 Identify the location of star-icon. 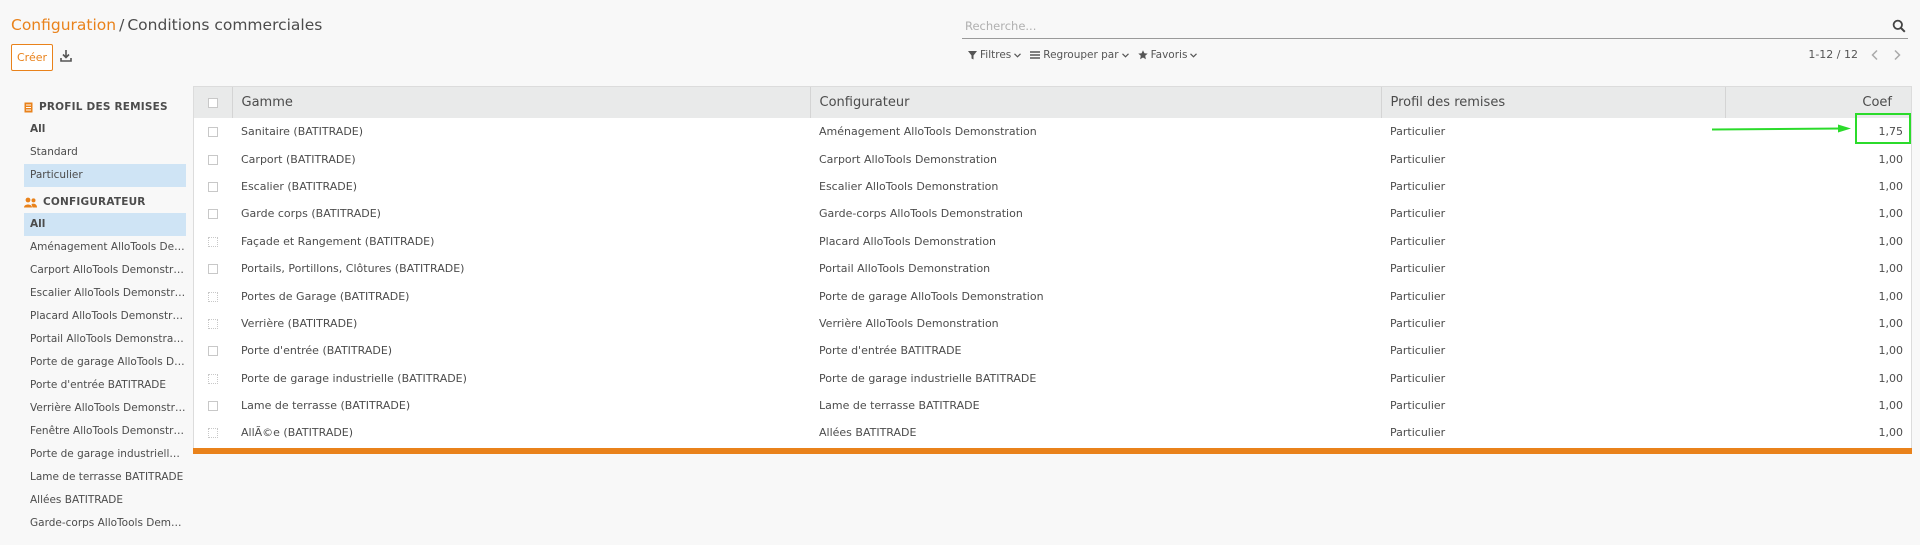
(1142, 55).